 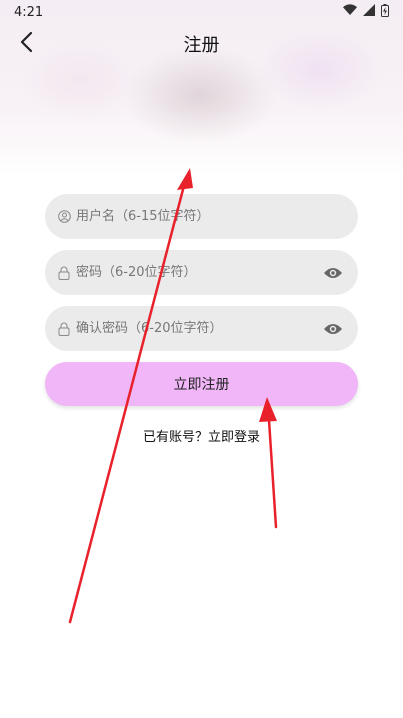 I want to click on page-title: 注册, so click(x=201, y=45).